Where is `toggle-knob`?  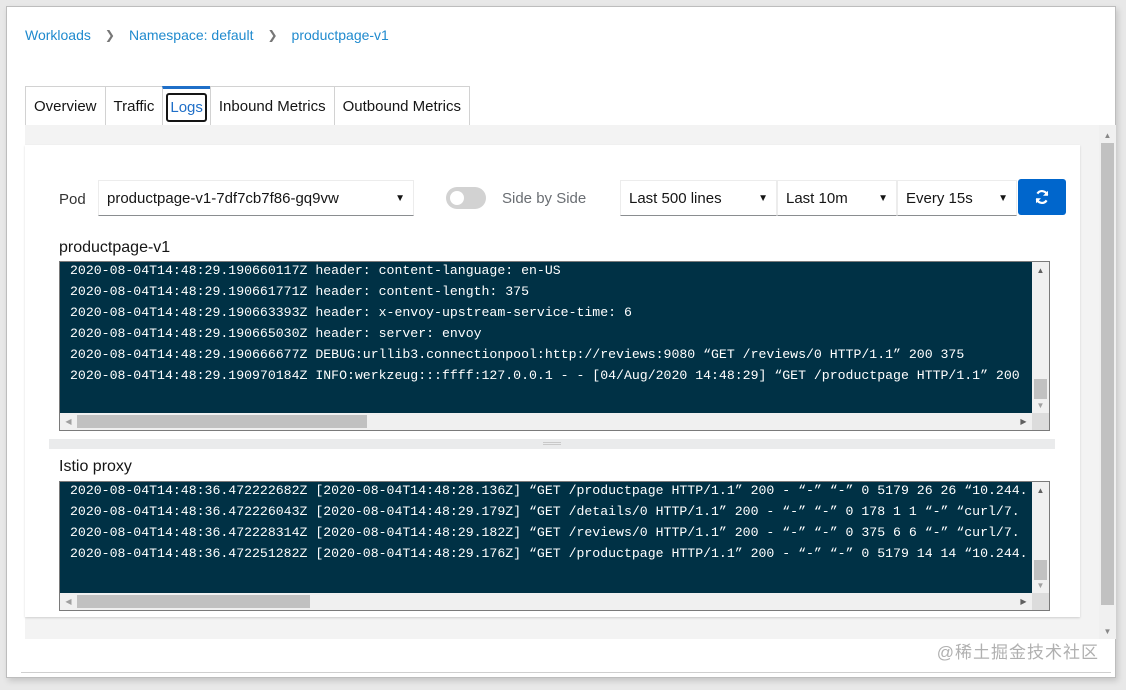
toggle-knob is located at coordinates (457, 198).